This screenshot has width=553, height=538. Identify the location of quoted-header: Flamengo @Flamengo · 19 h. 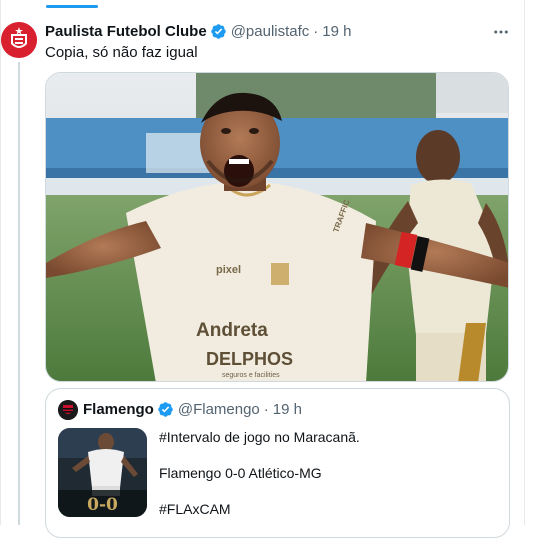
(192, 409).